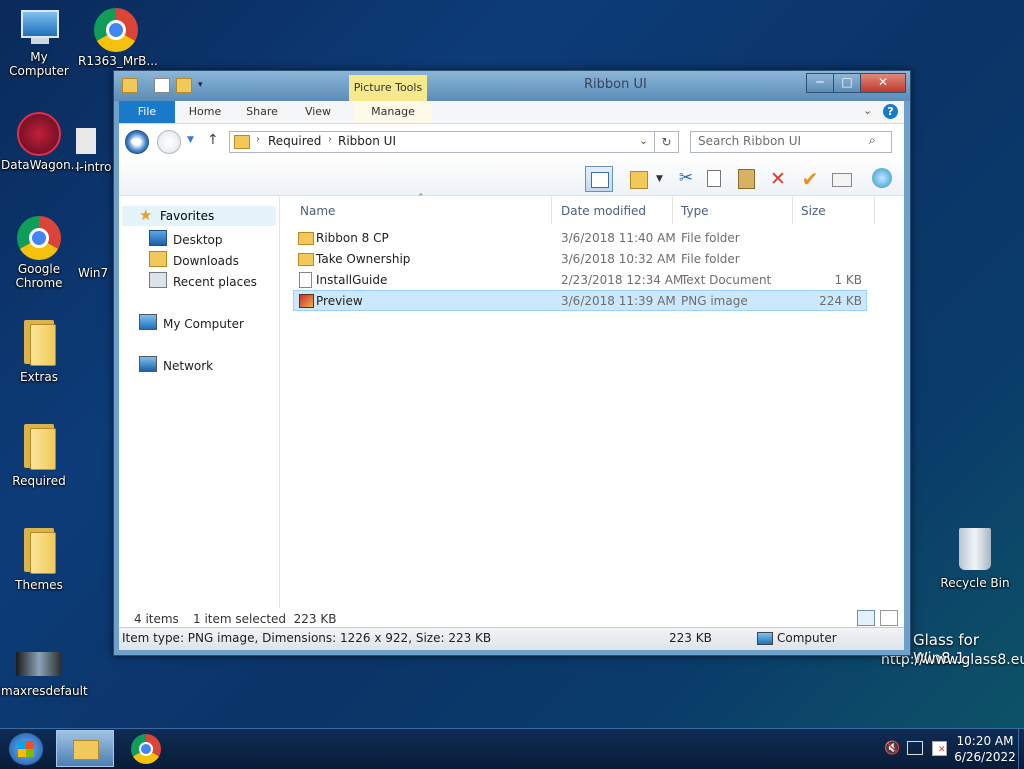 This screenshot has height=769, width=1024. I want to click on start-button, so click(26, 749).